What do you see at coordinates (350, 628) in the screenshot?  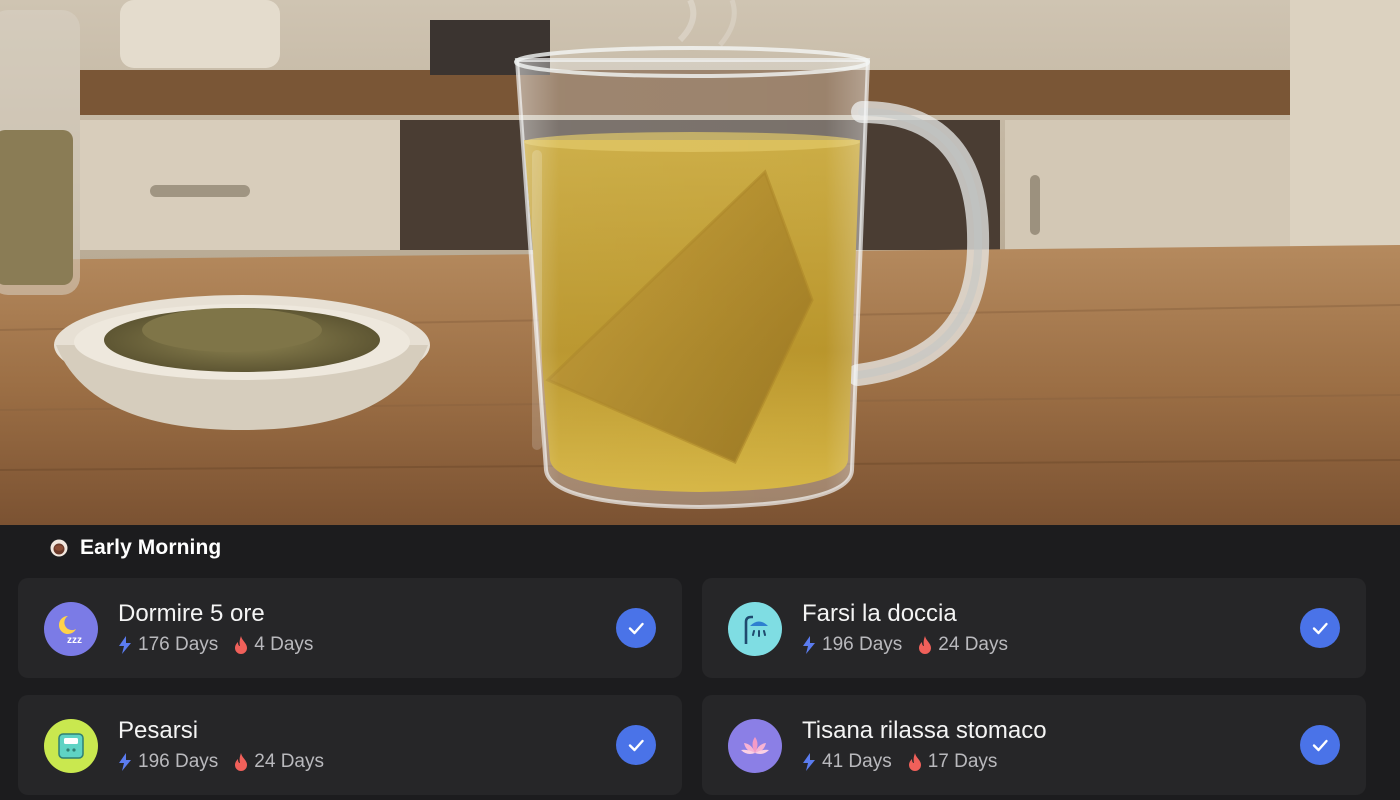 I see `habit-card-dormire: zzz Dormire 5 ore 176 Days 4 Days` at bounding box center [350, 628].